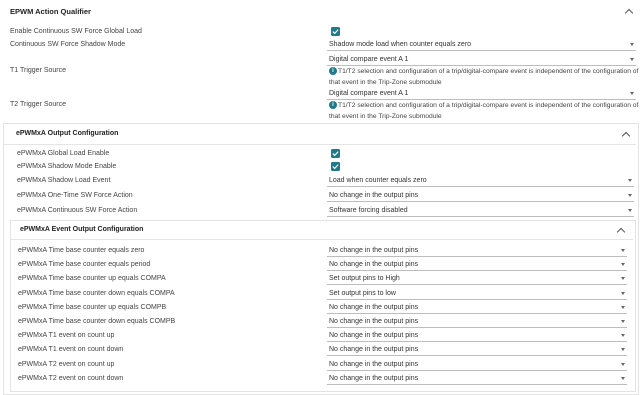 This screenshot has width=640, height=395. What do you see at coordinates (67, 166) in the screenshot?
I see `output-shadow-mode-label: ePWMxA Shadow Mode Enable` at bounding box center [67, 166].